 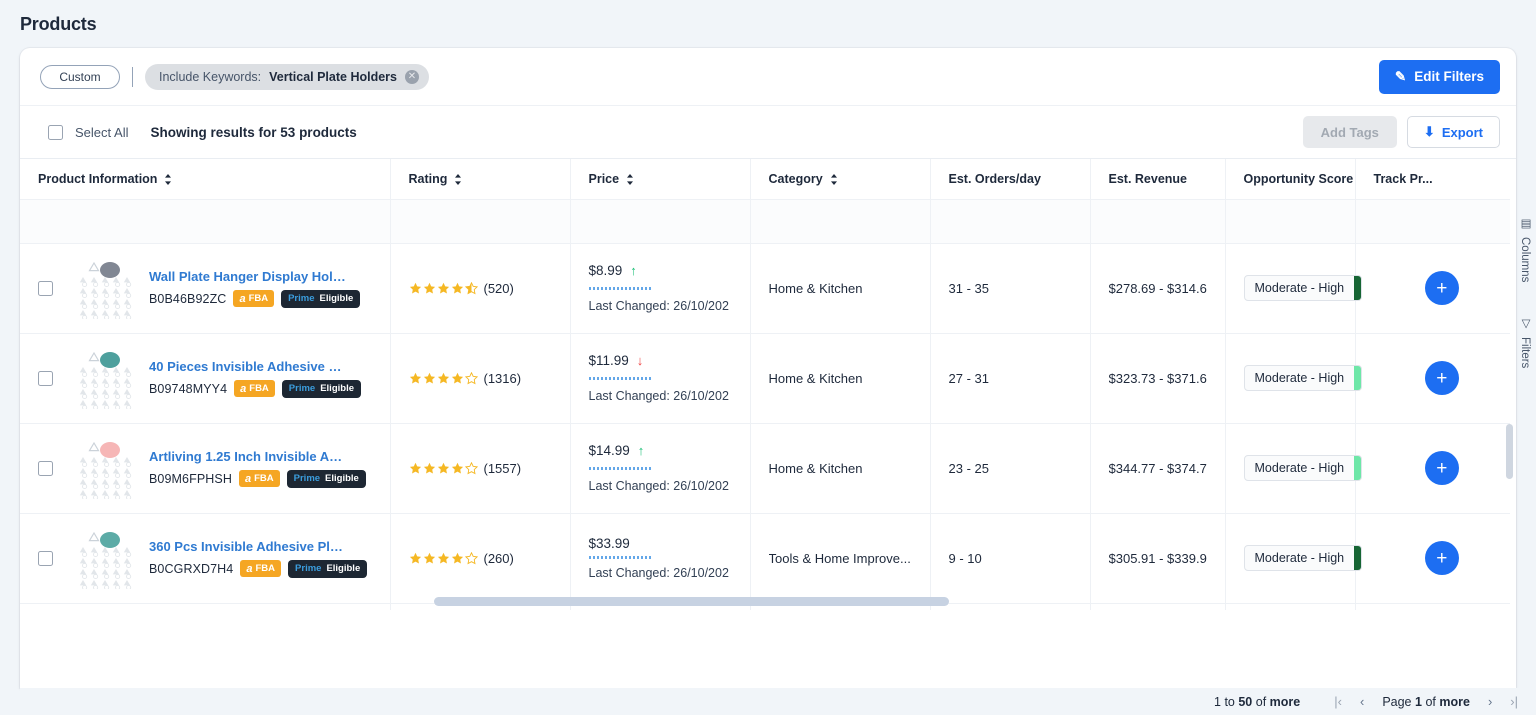 What do you see at coordinates (840, 179) in the screenshot?
I see `column-header-category: Category` at bounding box center [840, 179].